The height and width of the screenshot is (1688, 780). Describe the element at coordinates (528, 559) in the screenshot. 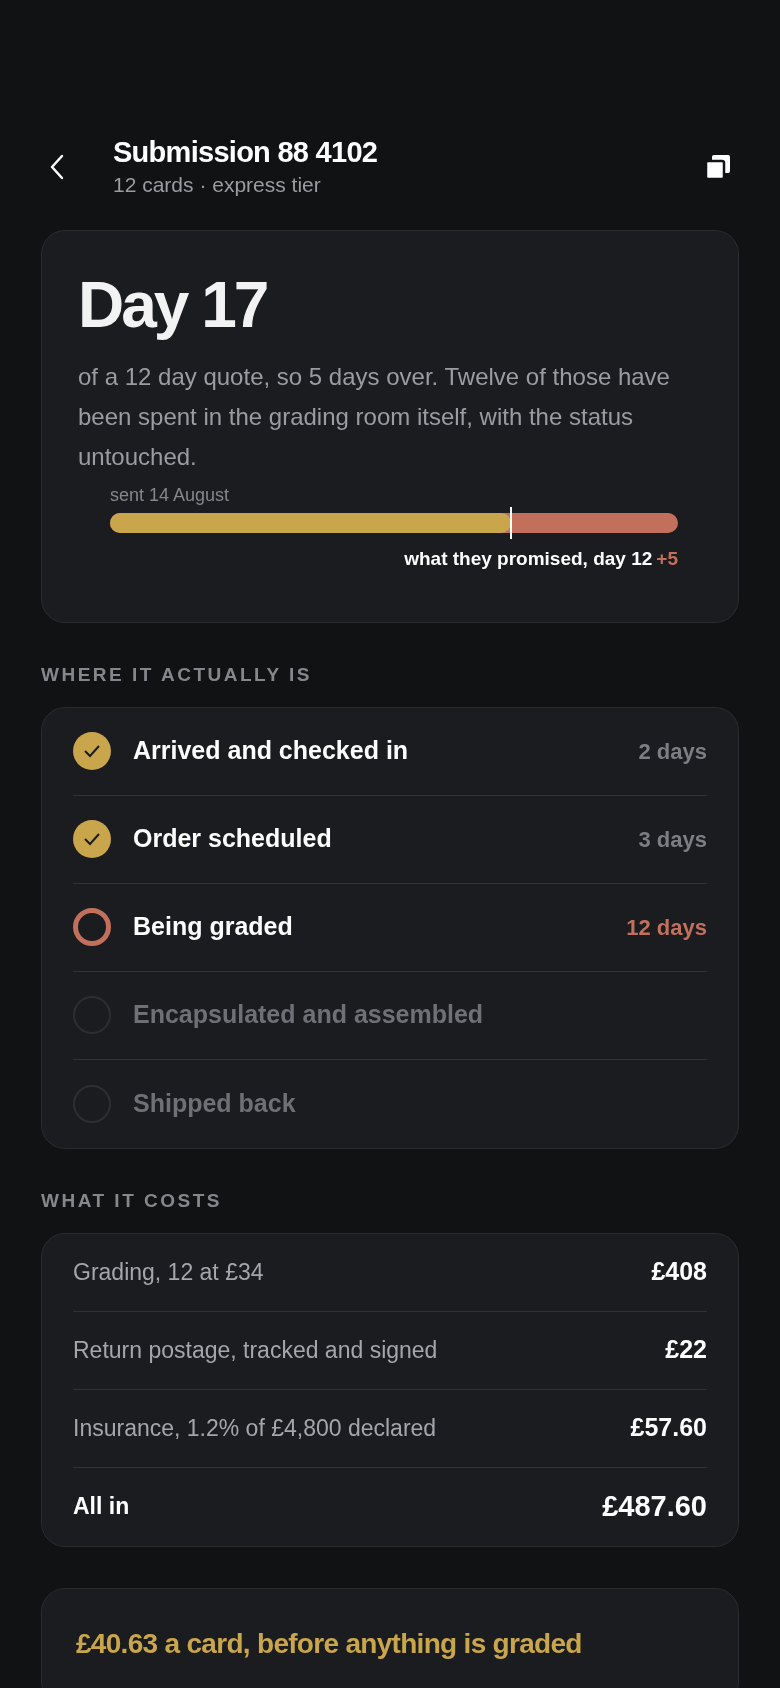

I see `promise-label: what they promised, day 12` at that location.